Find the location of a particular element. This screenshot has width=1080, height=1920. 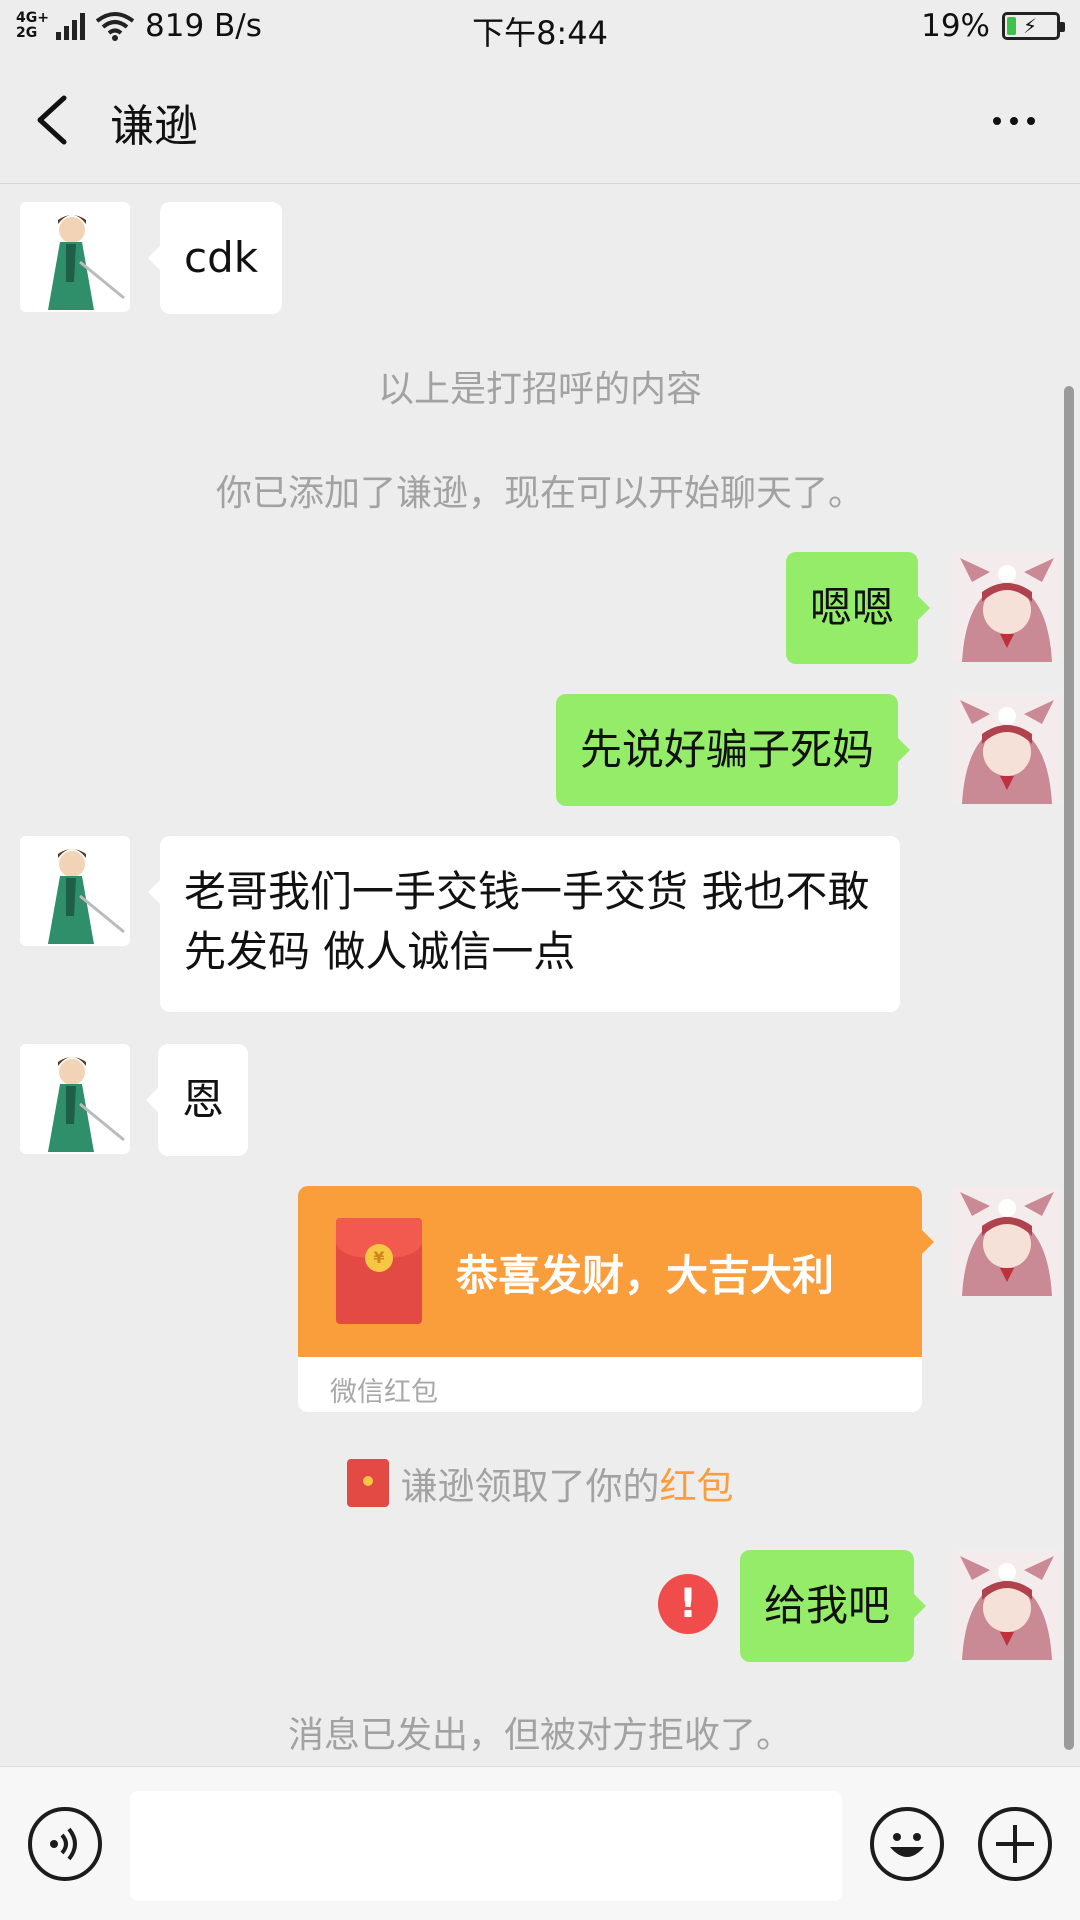

red-packet-card: ¥ 恭喜发财，大吉大利 微信红包 is located at coordinates (610, 1299).